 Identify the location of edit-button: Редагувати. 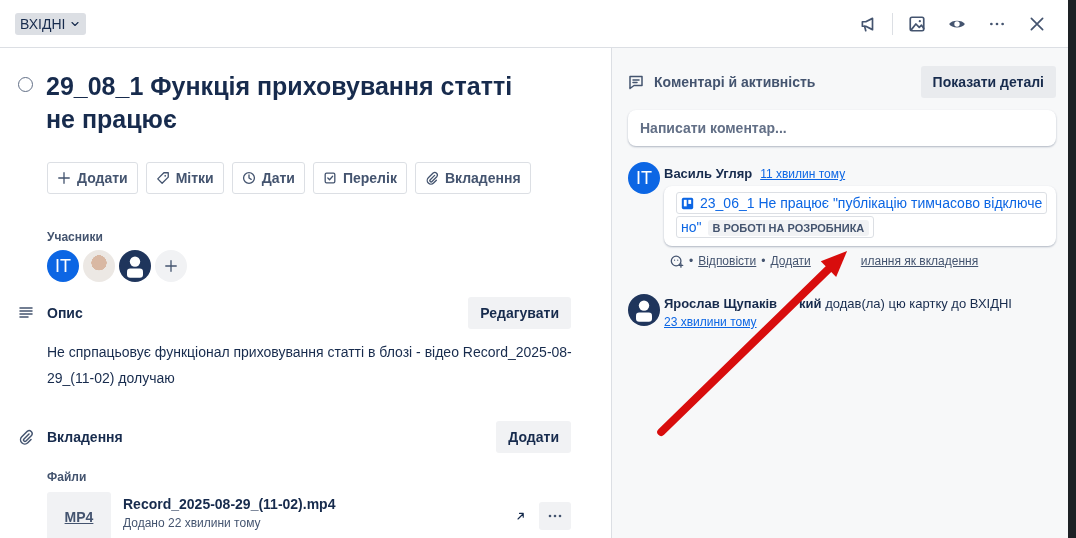
(519, 313).